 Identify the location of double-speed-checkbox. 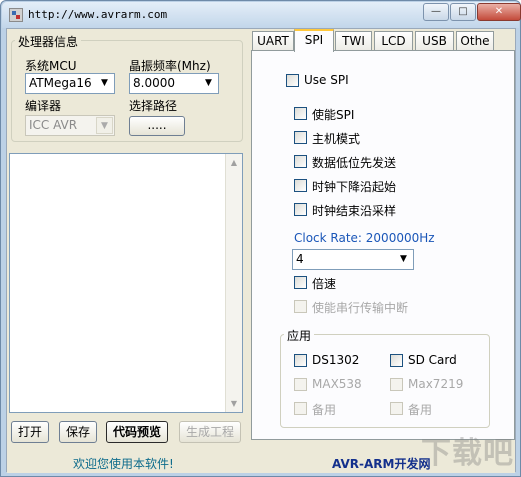
(300, 282).